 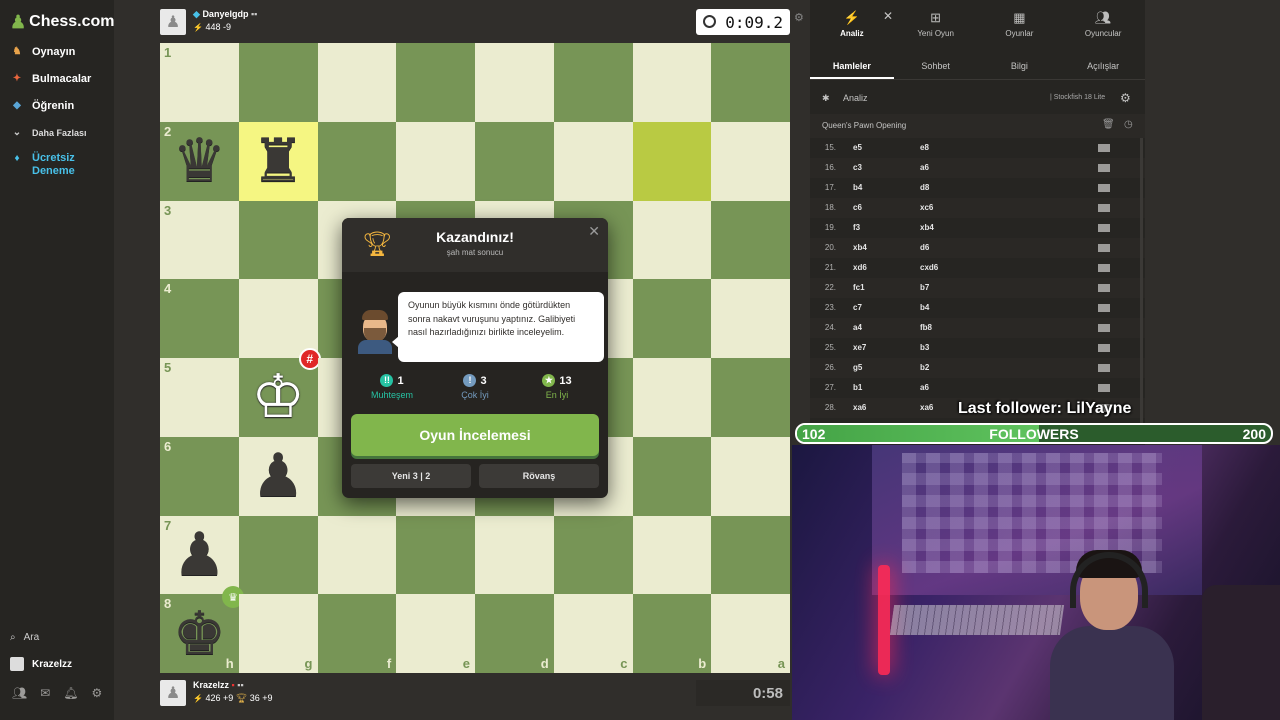 What do you see at coordinates (593, 633) in the screenshot?
I see `board-square: c` at bounding box center [593, 633].